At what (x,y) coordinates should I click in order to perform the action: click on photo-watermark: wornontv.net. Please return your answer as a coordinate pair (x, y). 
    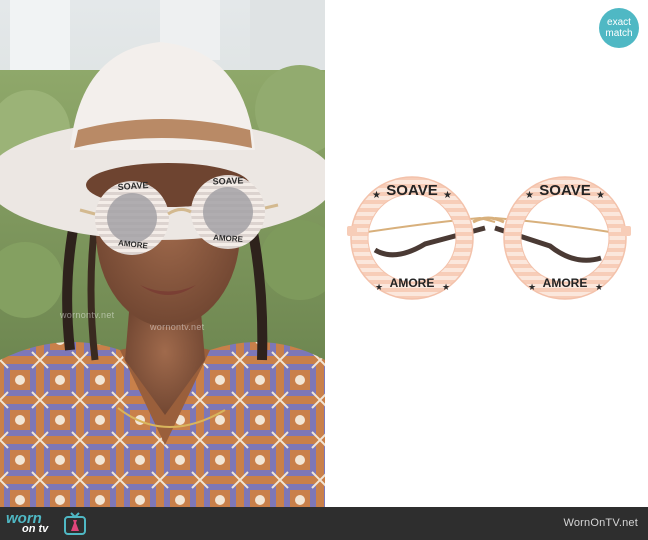
    Looking at the image, I should click on (87, 315).